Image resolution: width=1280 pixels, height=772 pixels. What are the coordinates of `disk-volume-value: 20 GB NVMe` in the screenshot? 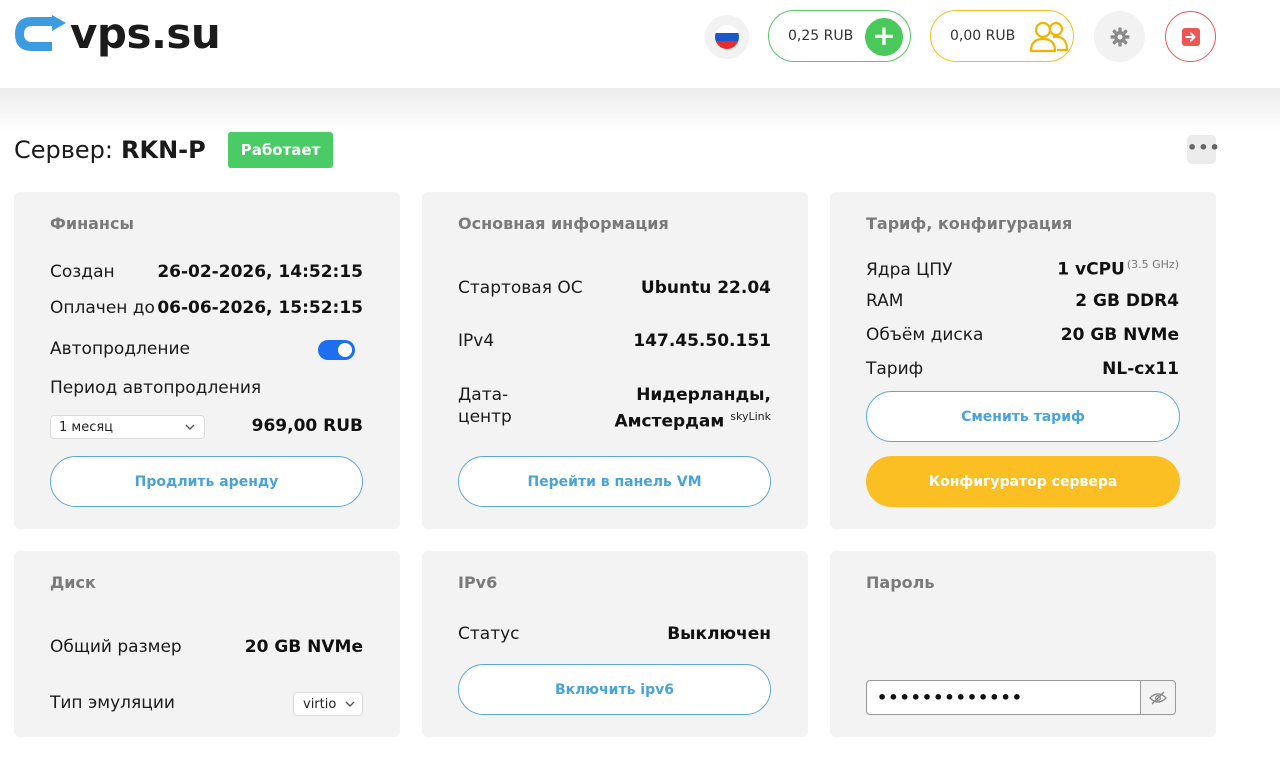 It's located at (1119, 335).